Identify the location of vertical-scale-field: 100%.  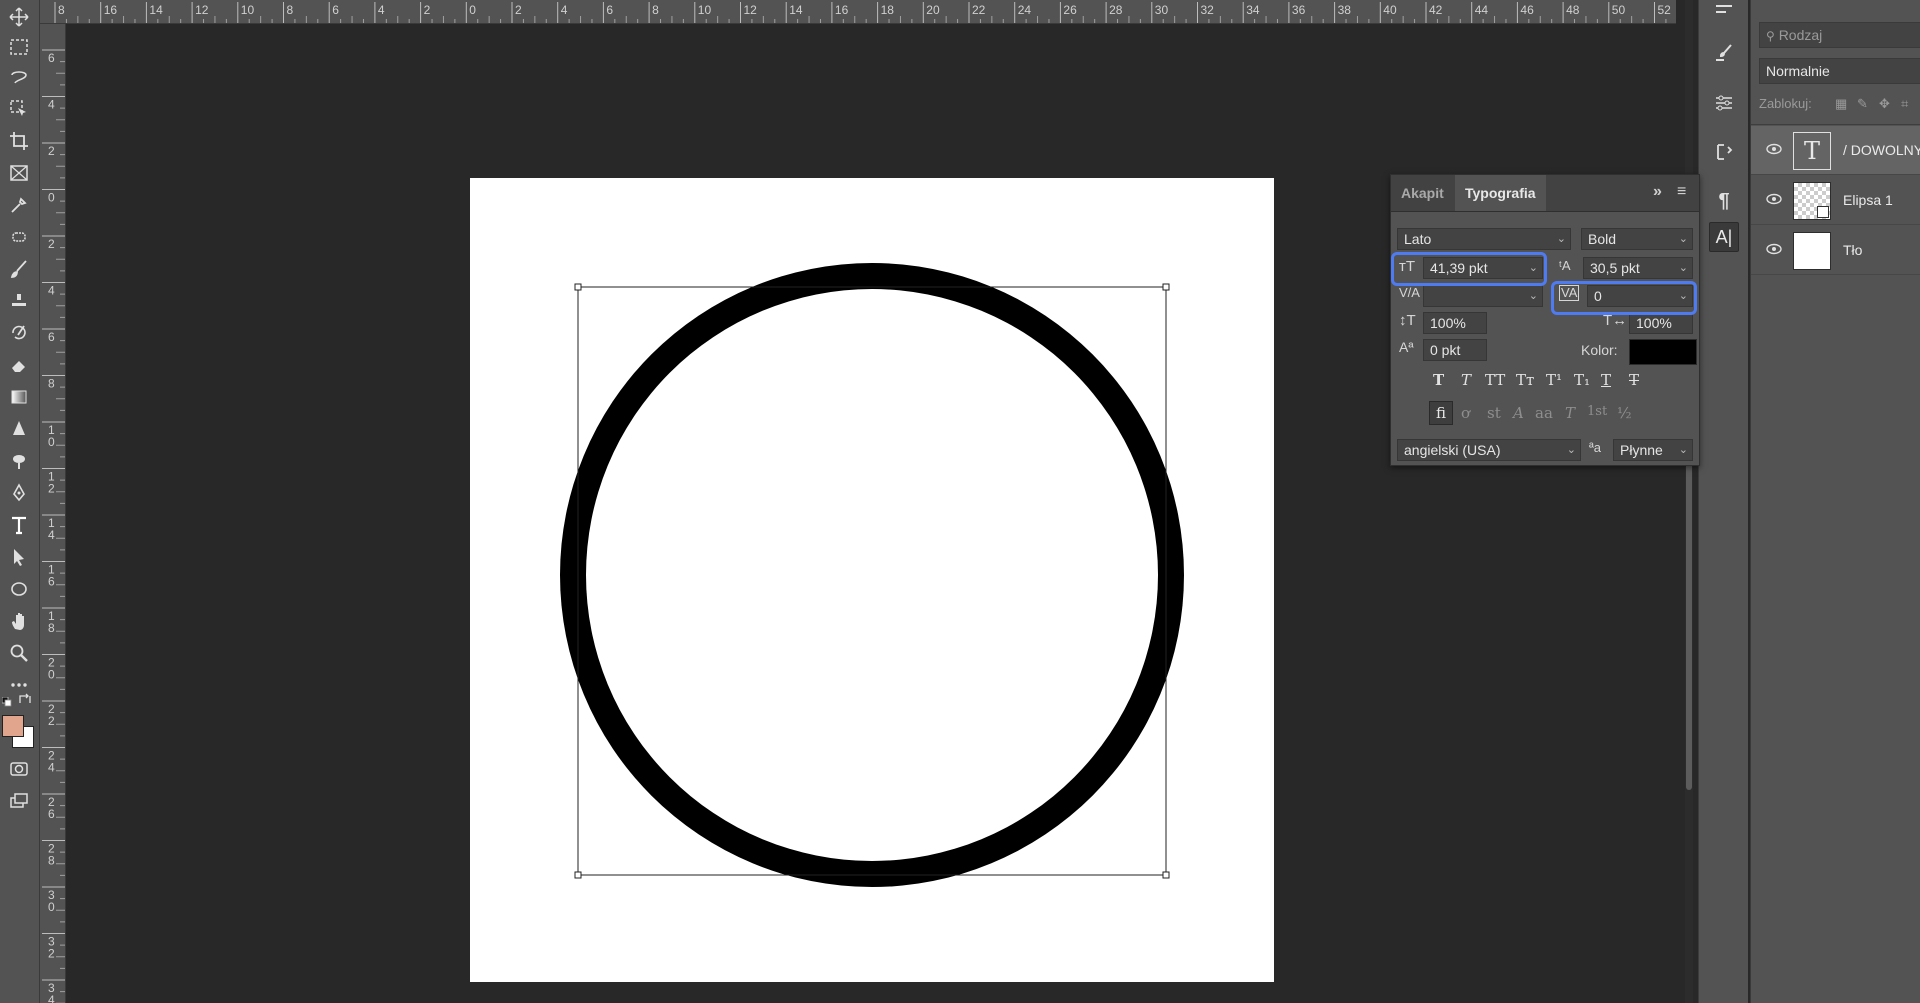
(1455, 323).